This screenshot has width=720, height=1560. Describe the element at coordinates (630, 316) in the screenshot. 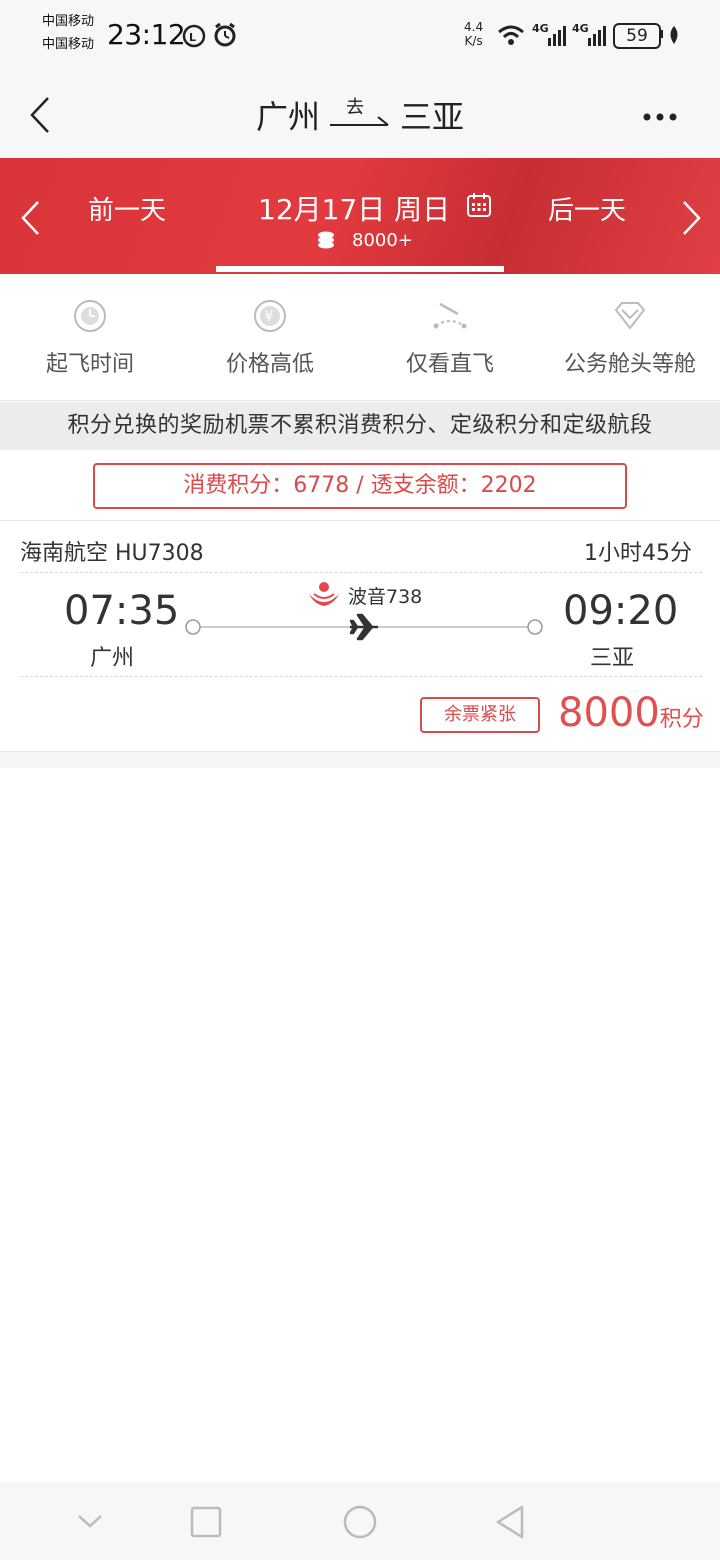

I see `diamond-icon` at that location.